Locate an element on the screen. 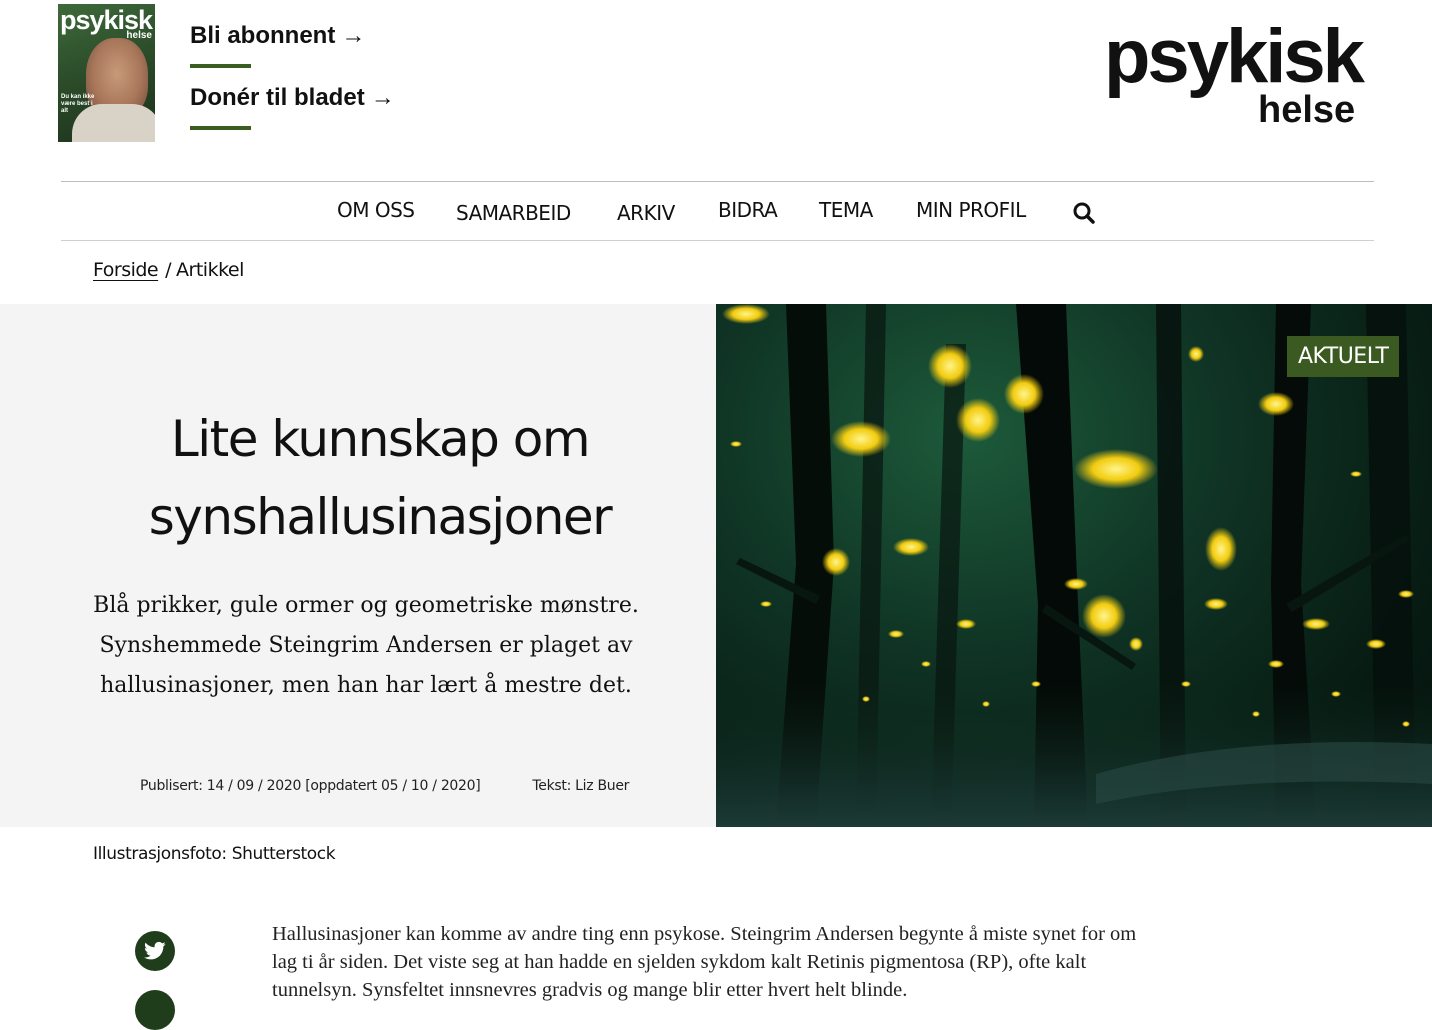  cover-line: Du kan ikke være best i alt is located at coordinates (78, 104).